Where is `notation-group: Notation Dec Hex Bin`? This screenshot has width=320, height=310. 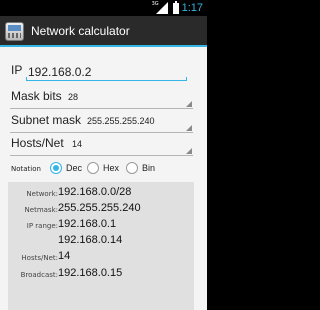 notation-group: Notation Dec Hex Bin is located at coordinates (103, 169).